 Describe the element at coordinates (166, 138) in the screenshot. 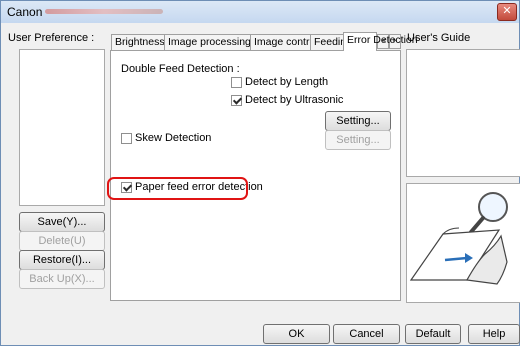

I see `skew-detection-checkbox: Skew Detection` at that location.